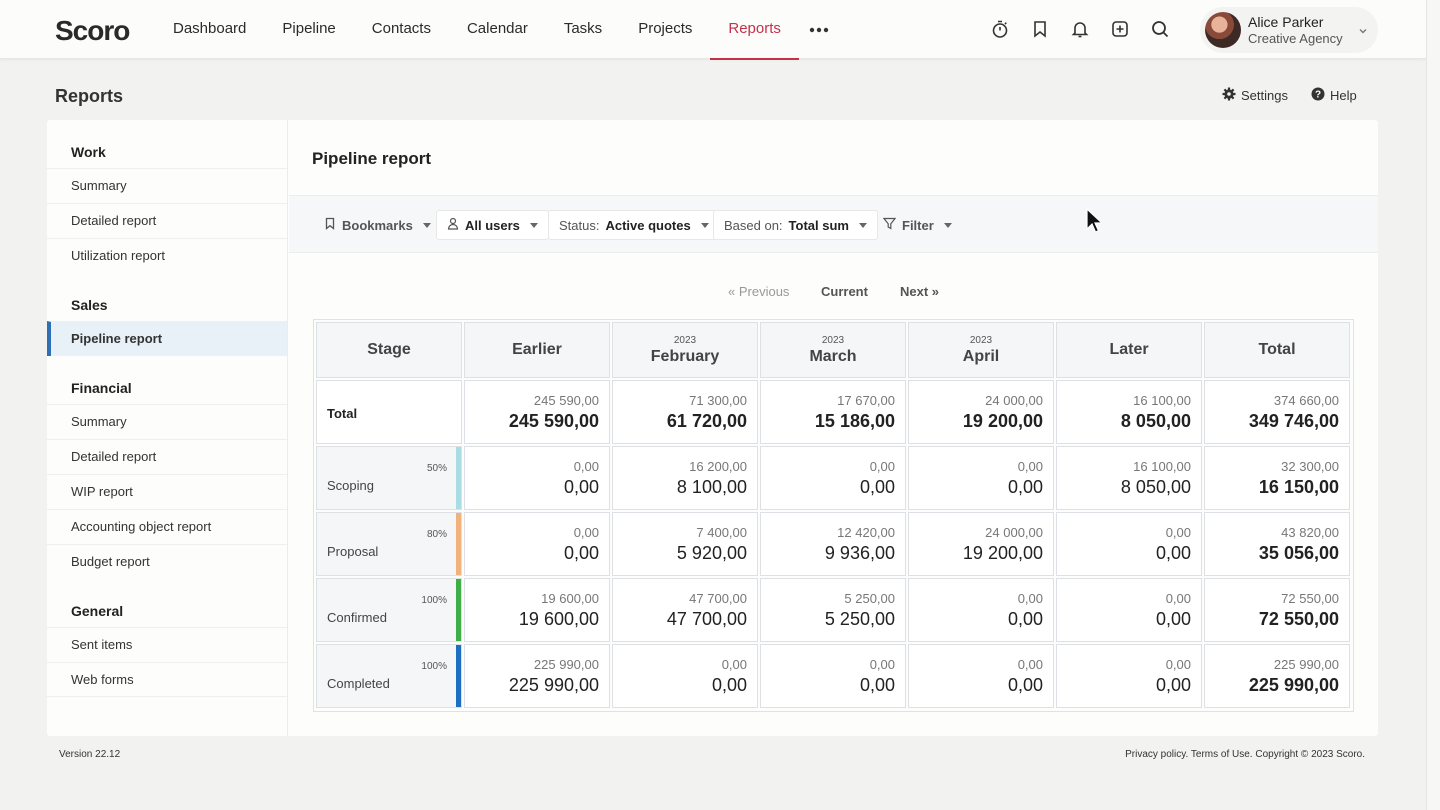 The image size is (1440, 810). What do you see at coordinates (434, 600) in the screenshot?
I see `stage-probability: 100%` at bounding box center [434, 600].